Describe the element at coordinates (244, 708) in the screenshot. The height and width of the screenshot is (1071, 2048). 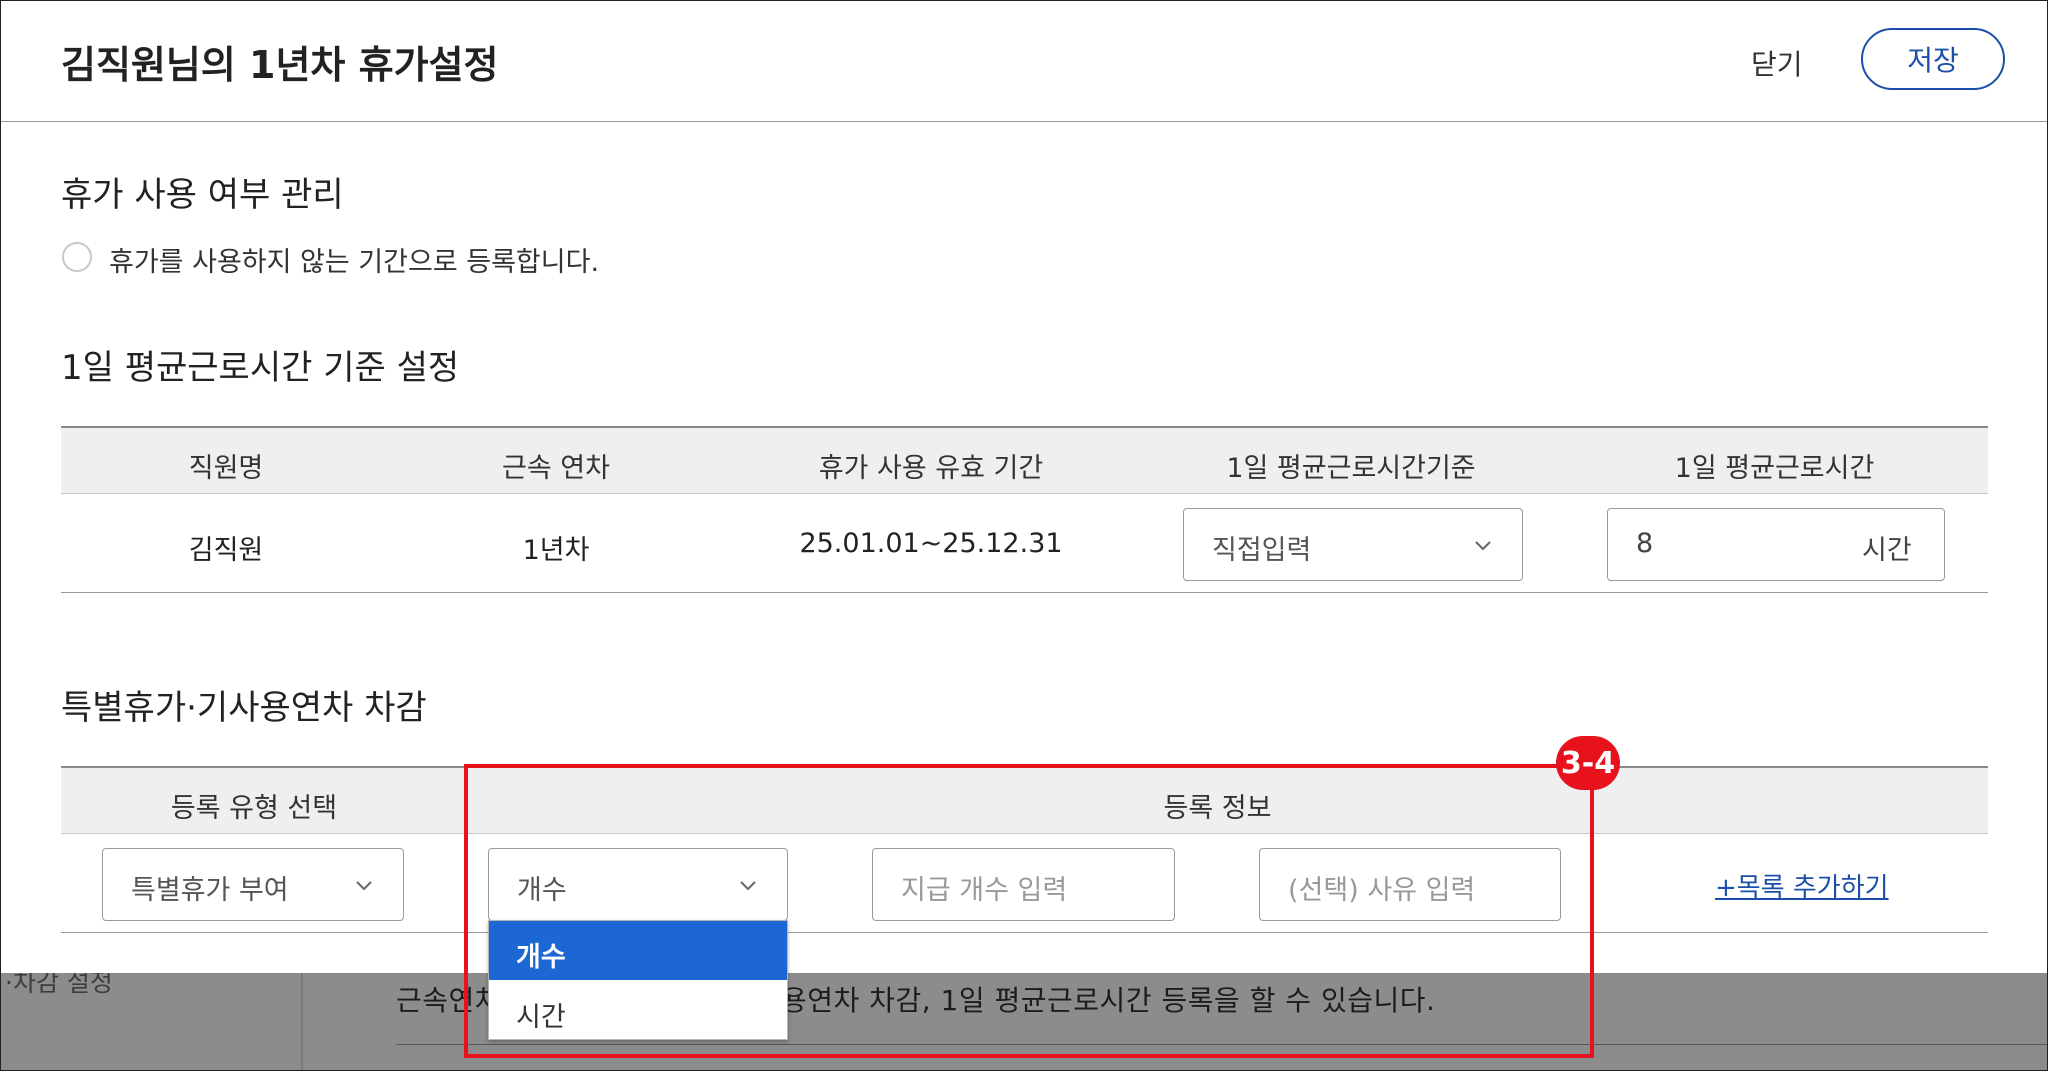
I see `special-section-title: 특별휴가·기사용연차 차감` at that location.